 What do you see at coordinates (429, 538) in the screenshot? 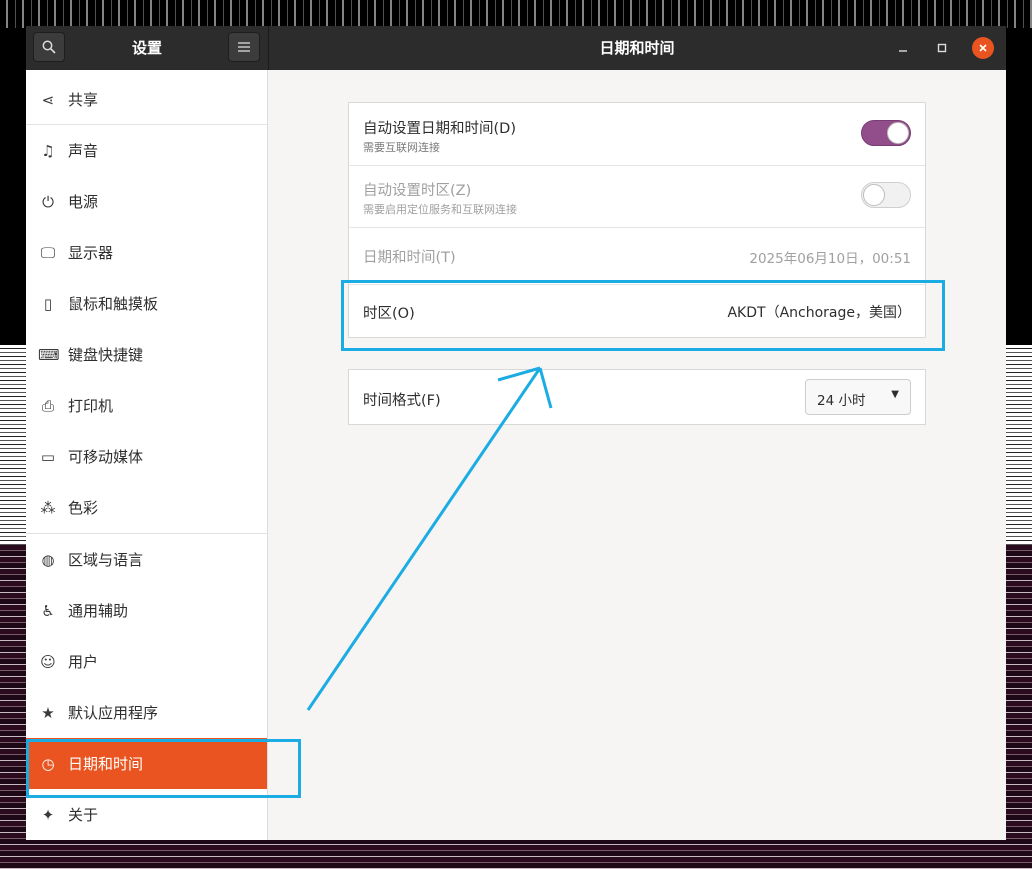
I see `annotation-arrow` at bounding box center [429, 538].